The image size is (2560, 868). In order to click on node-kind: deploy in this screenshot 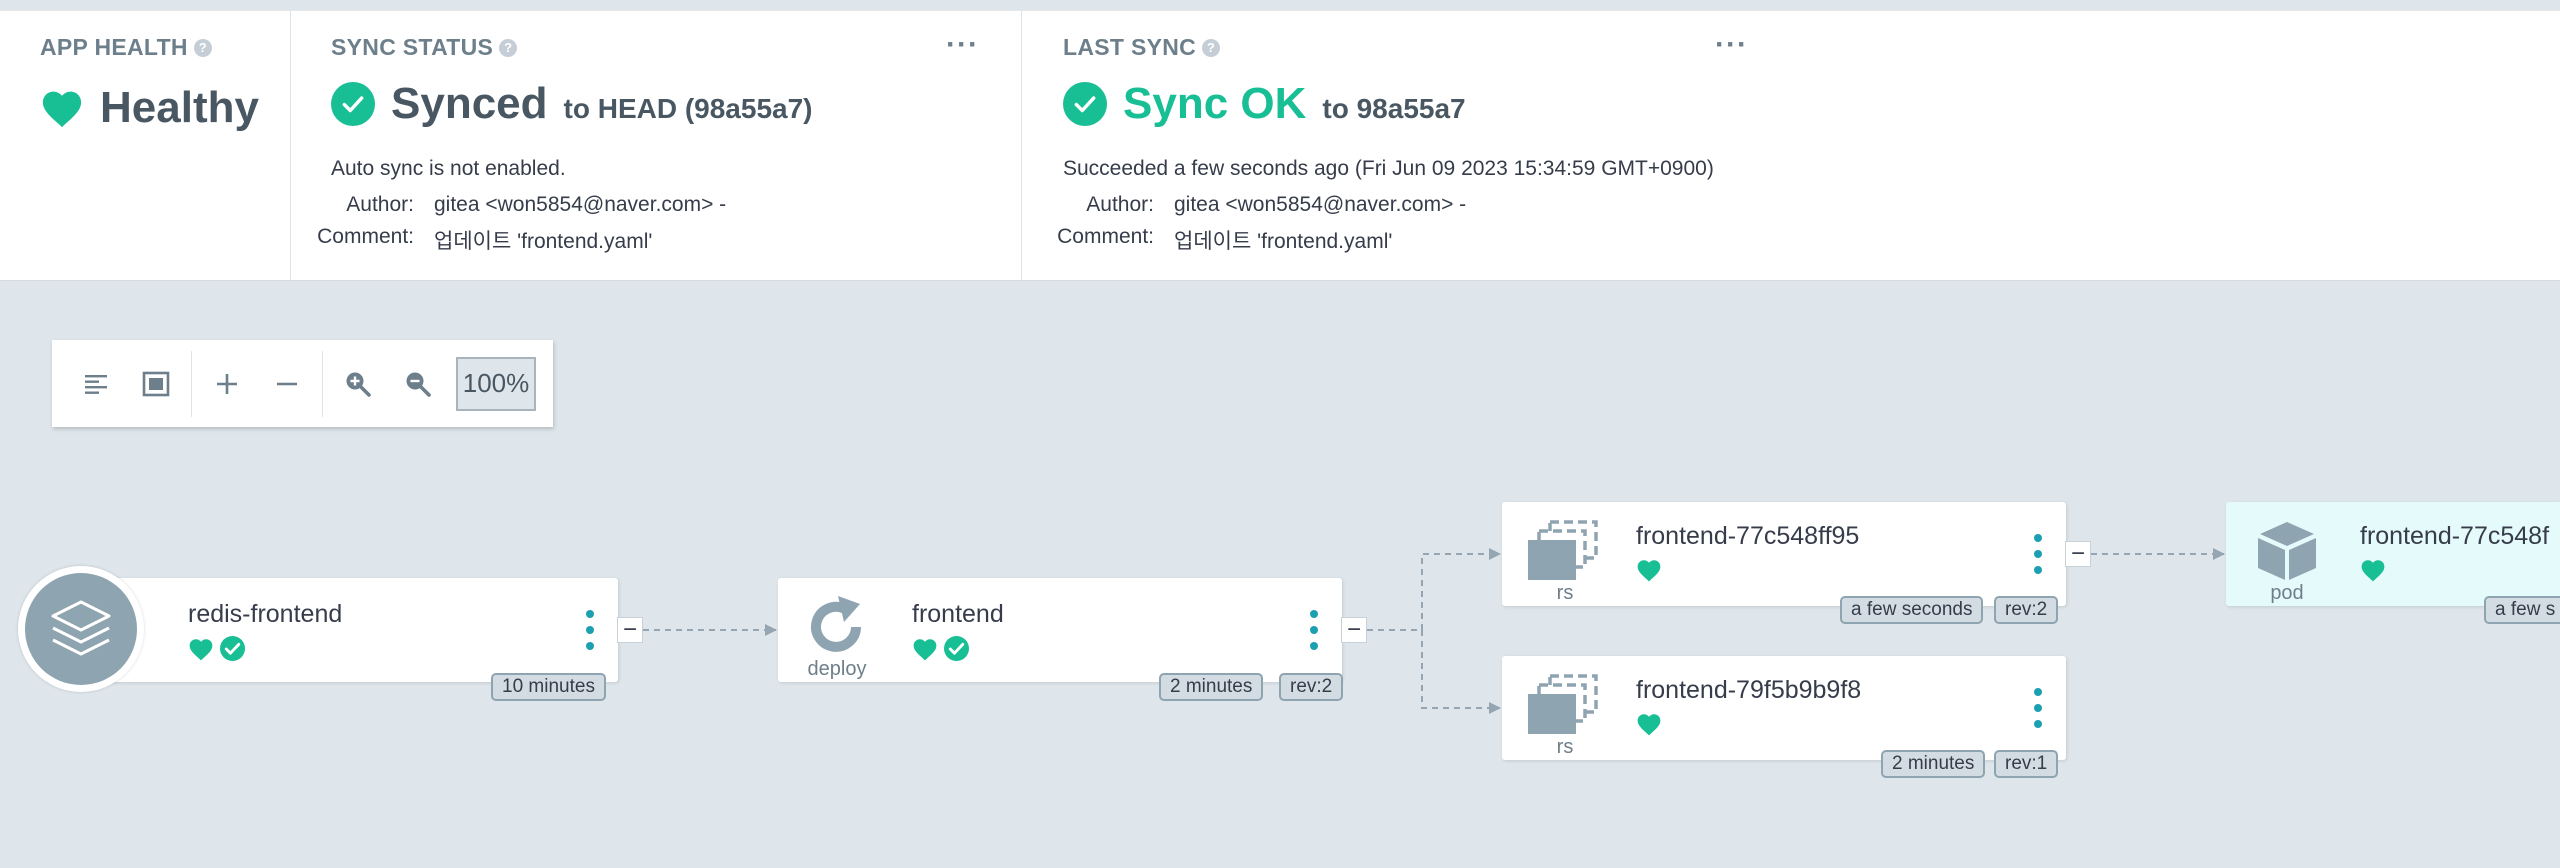, I will do `click(837, 669)`.